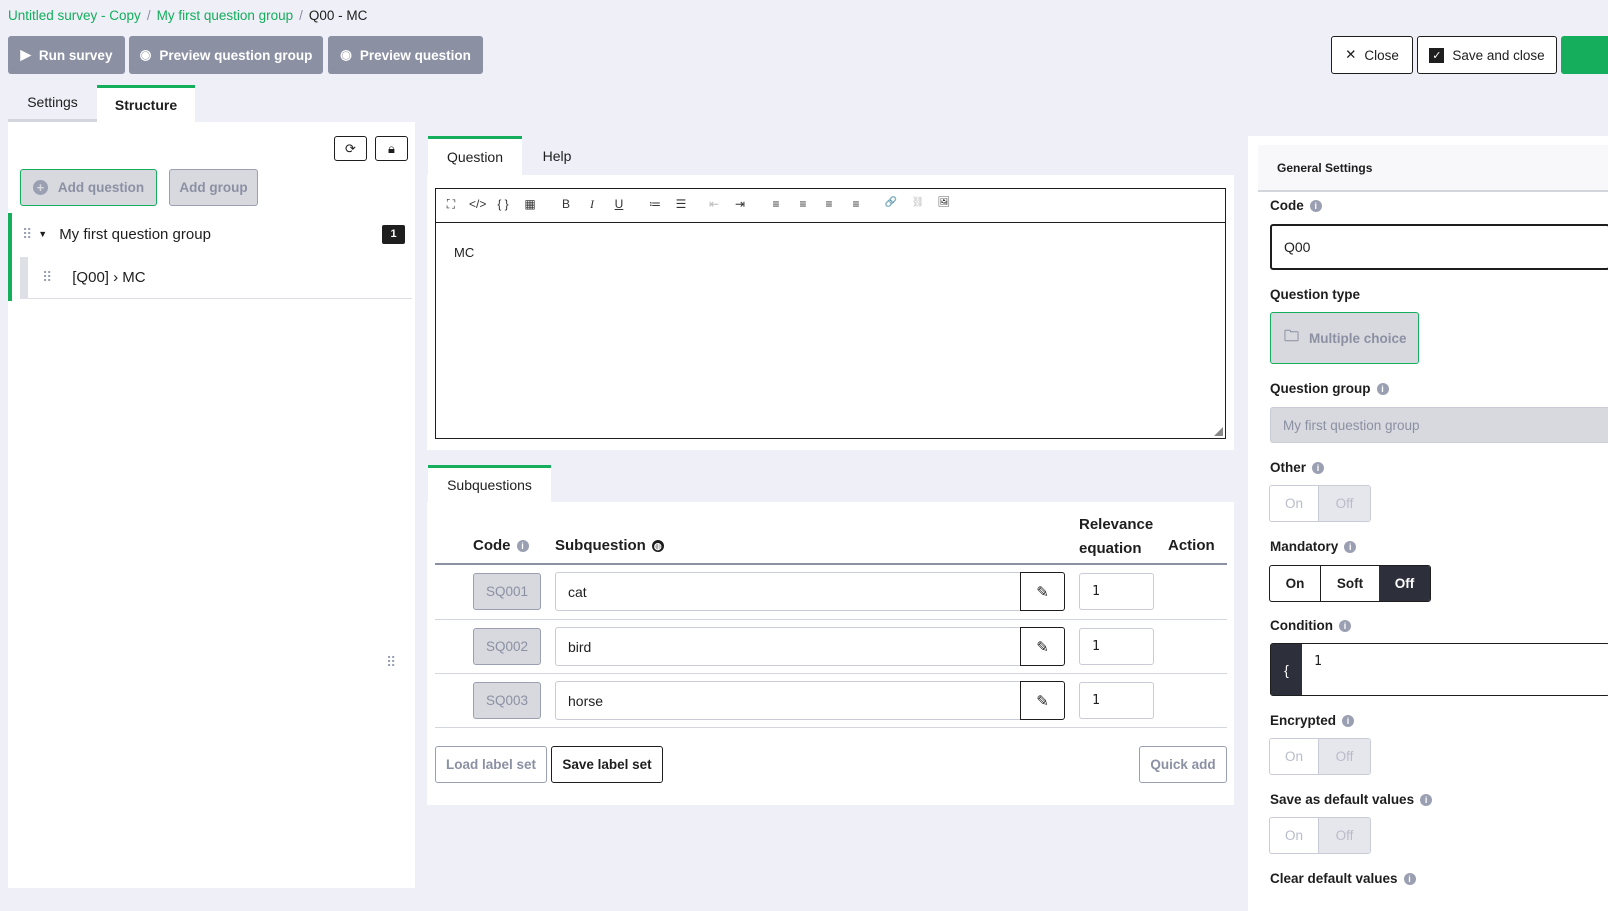 The height and width of the screenshot is (911, 1608). What do you see at coordinates (607, 764) in the screenshot?
I see `save-label-set-button: Save label set` at bounding box center [607, 764].